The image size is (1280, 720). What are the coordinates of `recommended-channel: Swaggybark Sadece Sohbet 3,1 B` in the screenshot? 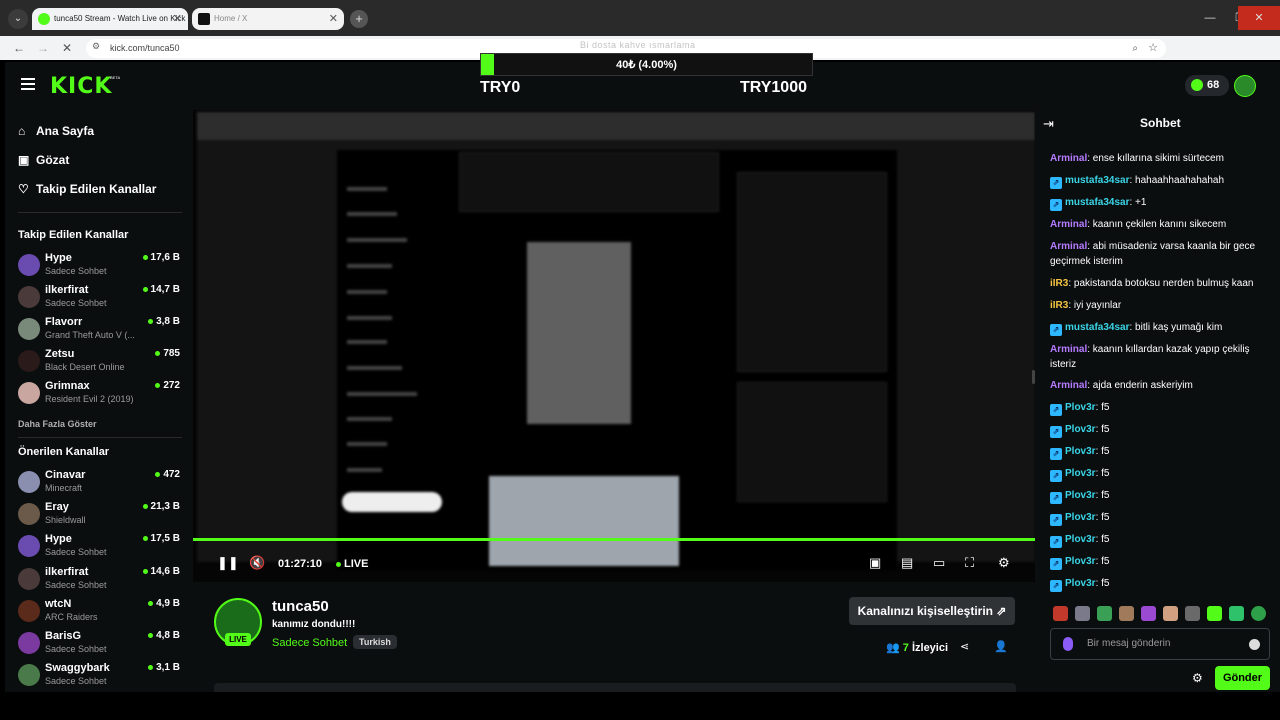 It's located at (100, 675).